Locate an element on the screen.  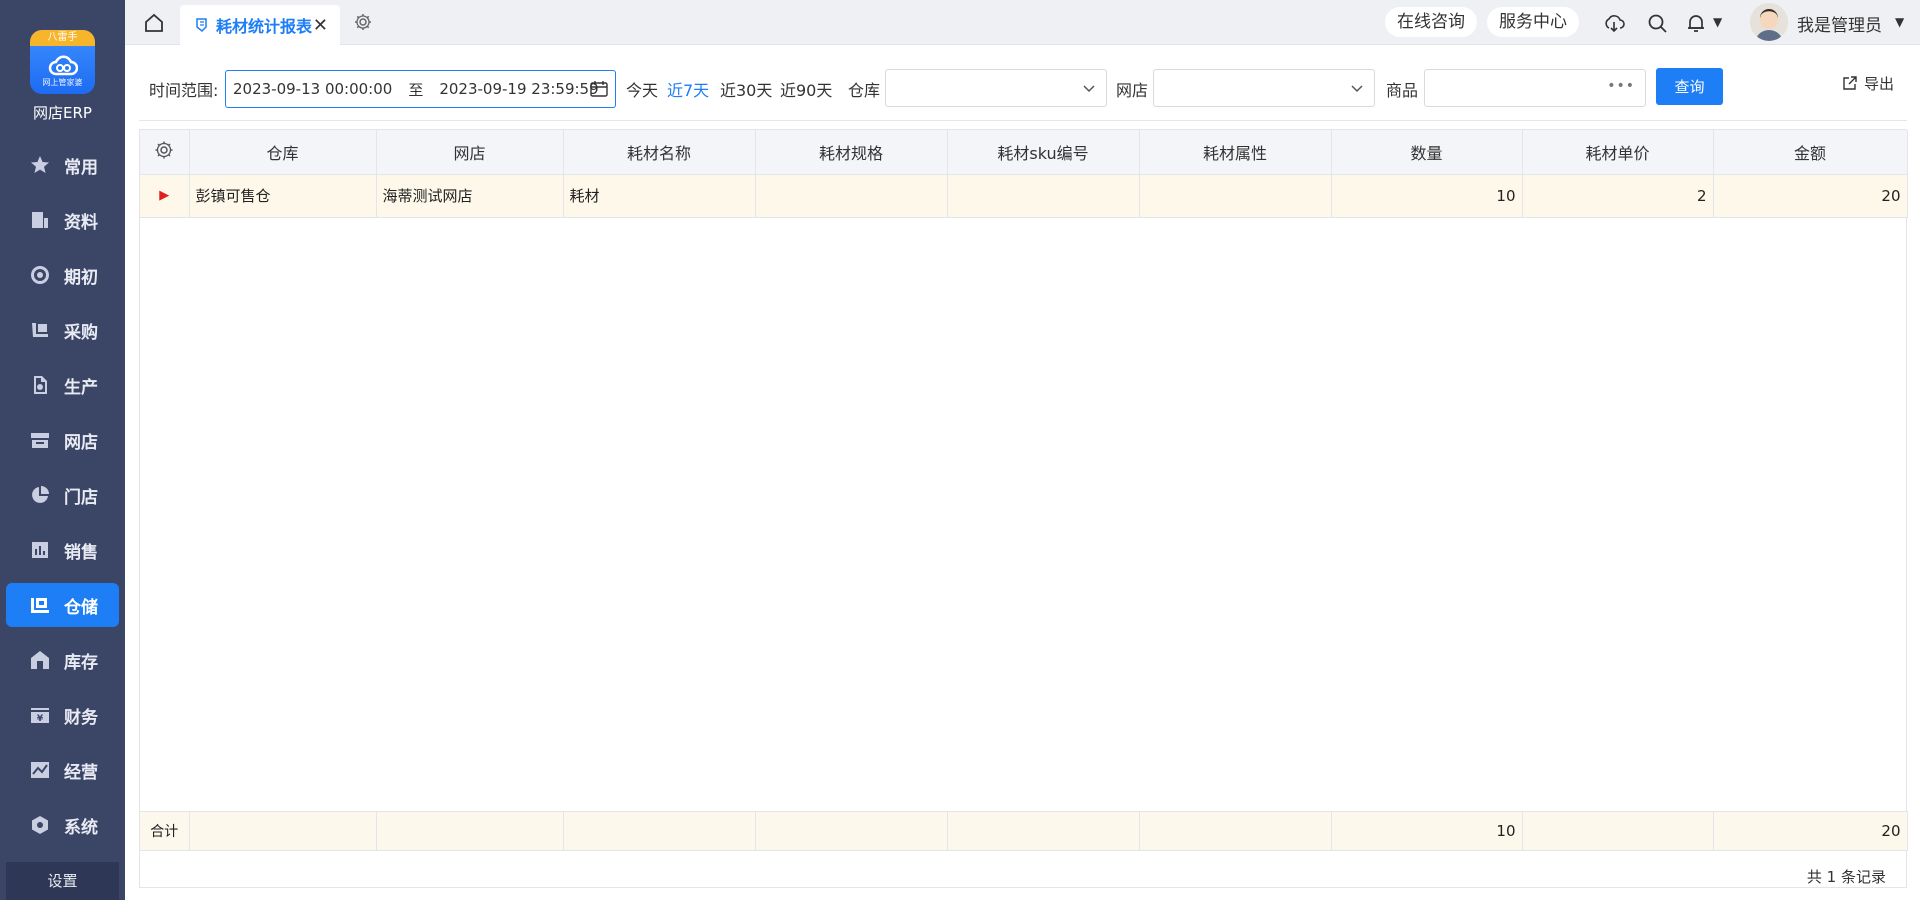
trend-icon is located at coordinates (40, 770).